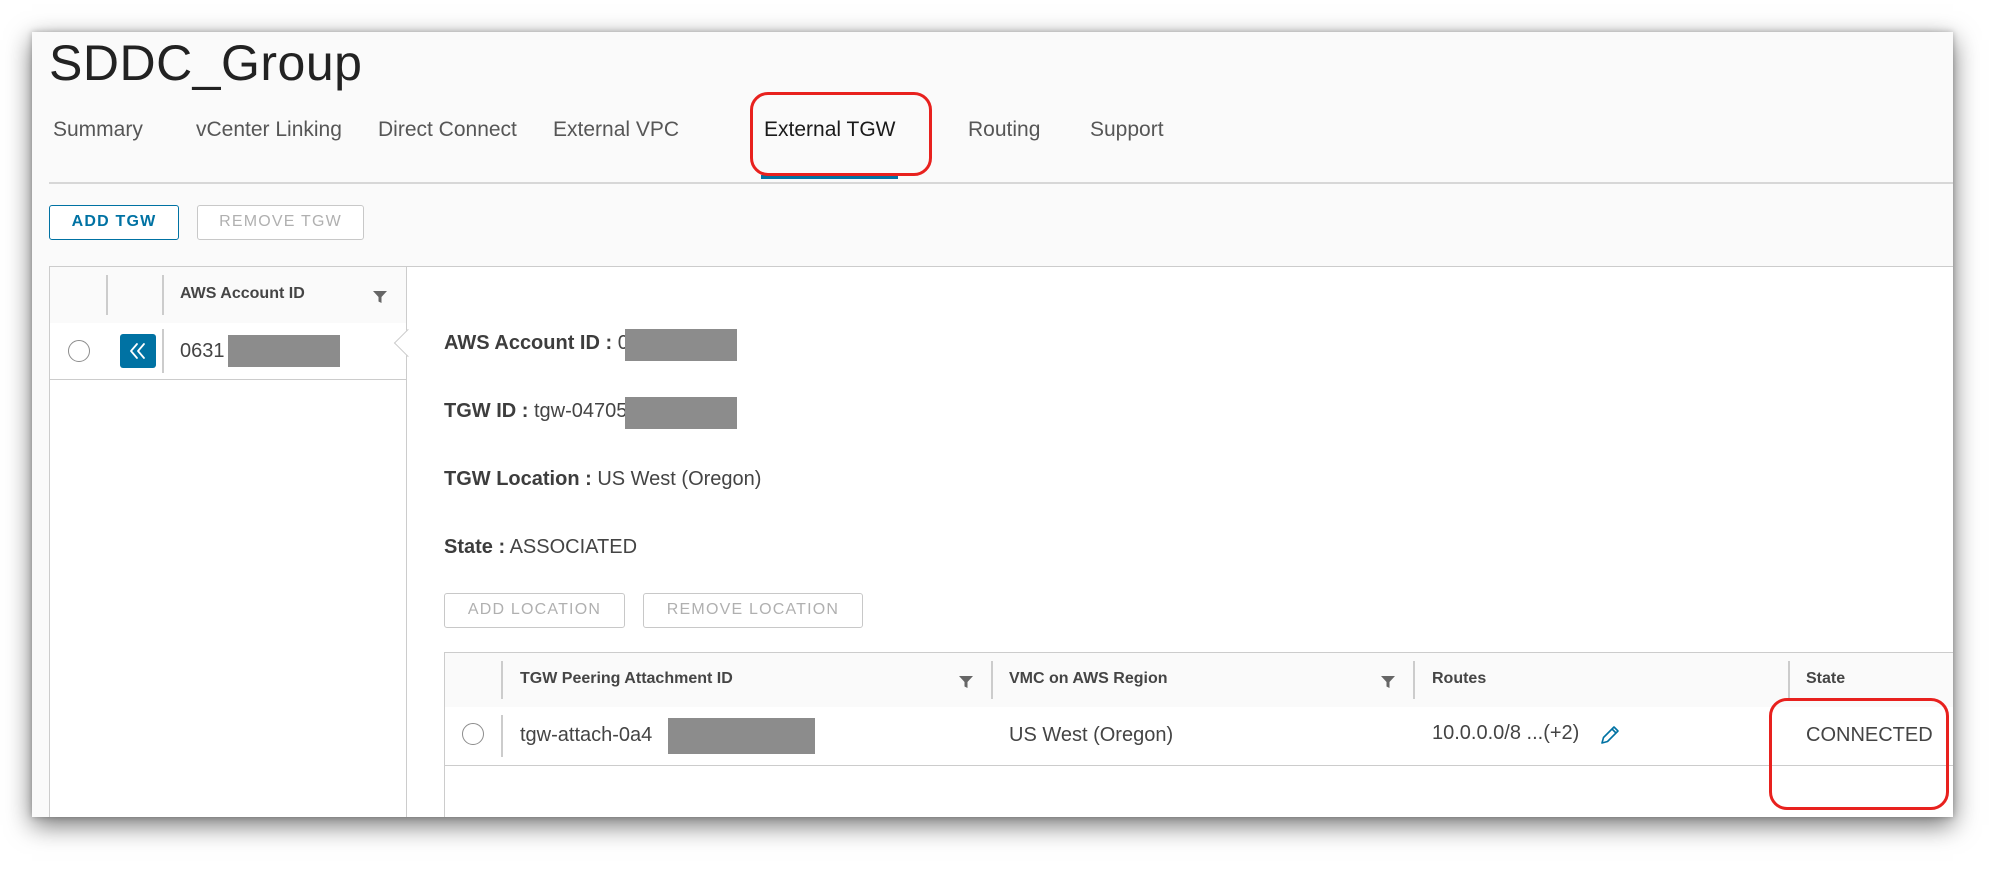 This screenshot has width=2014, height=878. I want to click on cell-attachment-id: tgw-attach-0a4, so click(586, 735).